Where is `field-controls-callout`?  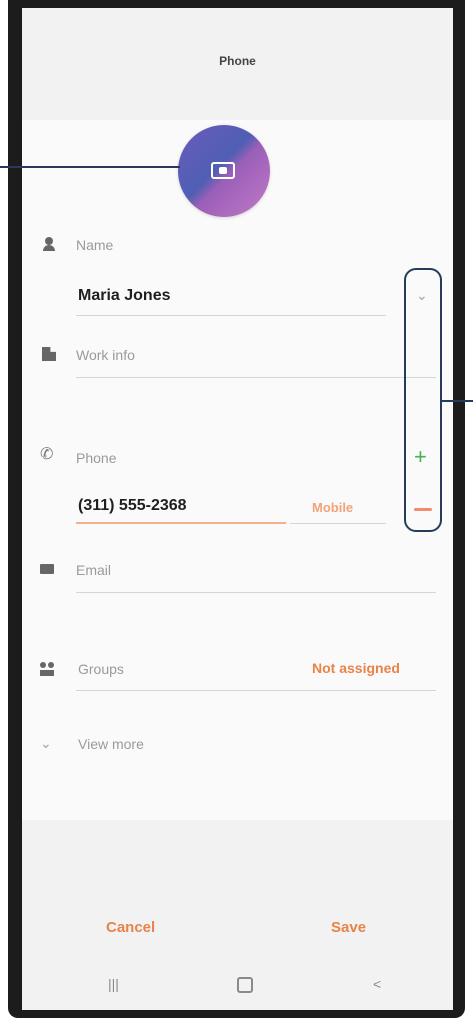 field-controls-callout is located at coordinates (423, 400).